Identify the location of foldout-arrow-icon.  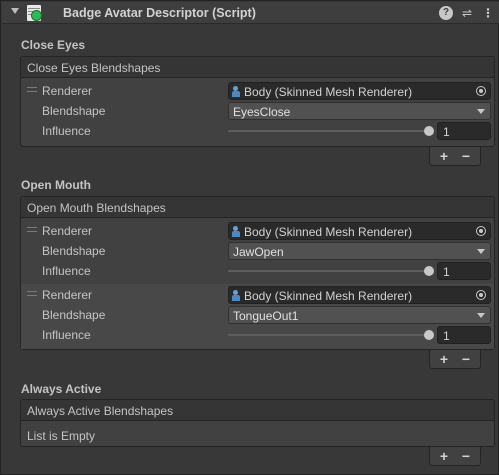
(15, 11).